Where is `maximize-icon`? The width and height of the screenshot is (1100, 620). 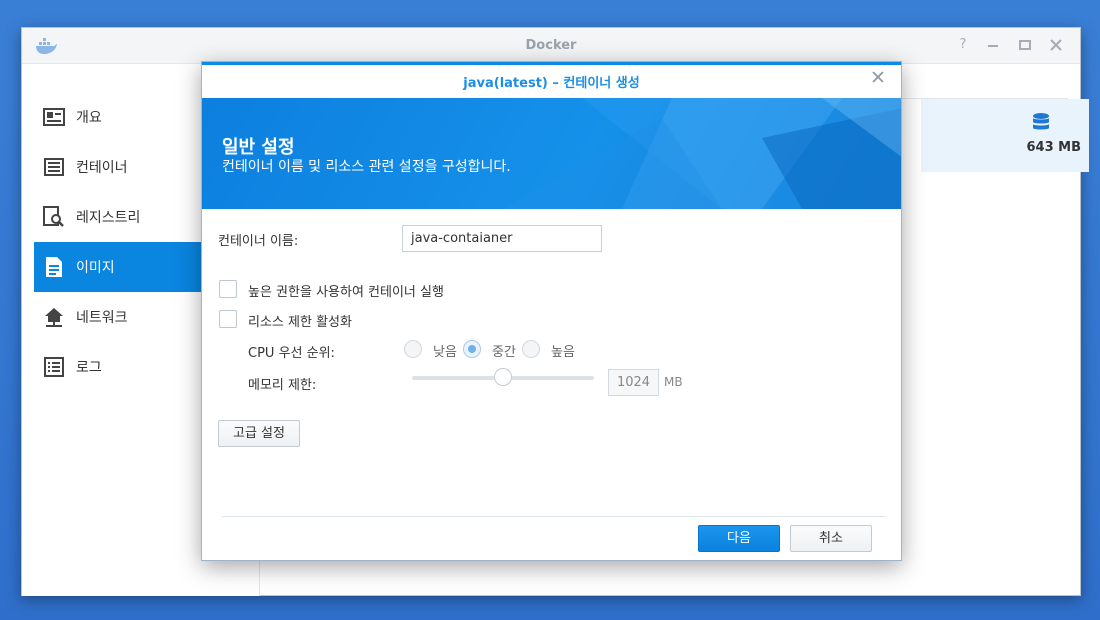 maximize-icon is located at coordinates (1025, 45).